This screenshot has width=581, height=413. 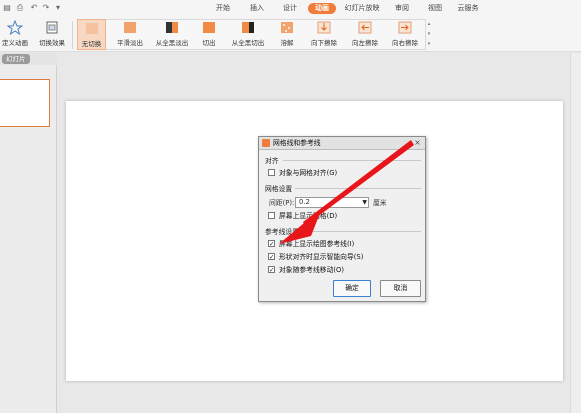 What do you see at coordinates (324, 43) in the screenshot?
I see `transition-label: 向下擦除` at bounding box center [324, 43].